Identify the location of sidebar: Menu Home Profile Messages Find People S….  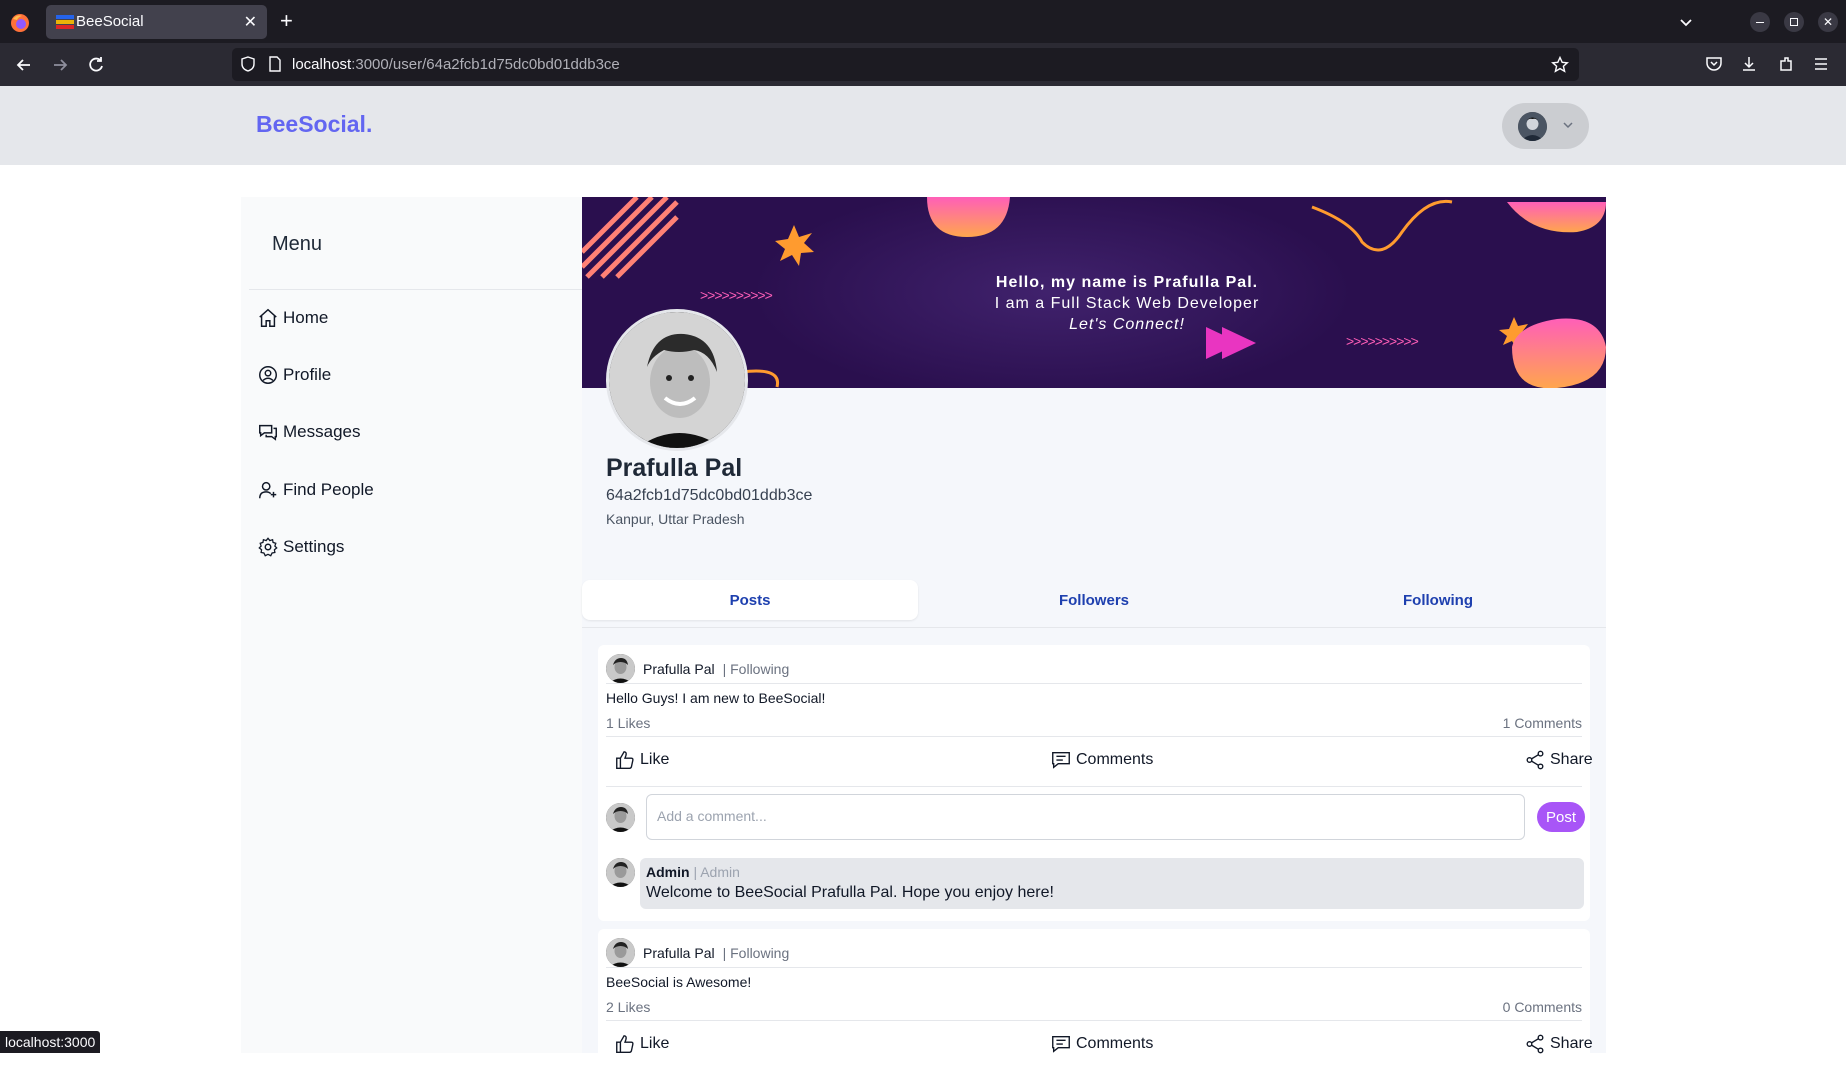
(411, 625).